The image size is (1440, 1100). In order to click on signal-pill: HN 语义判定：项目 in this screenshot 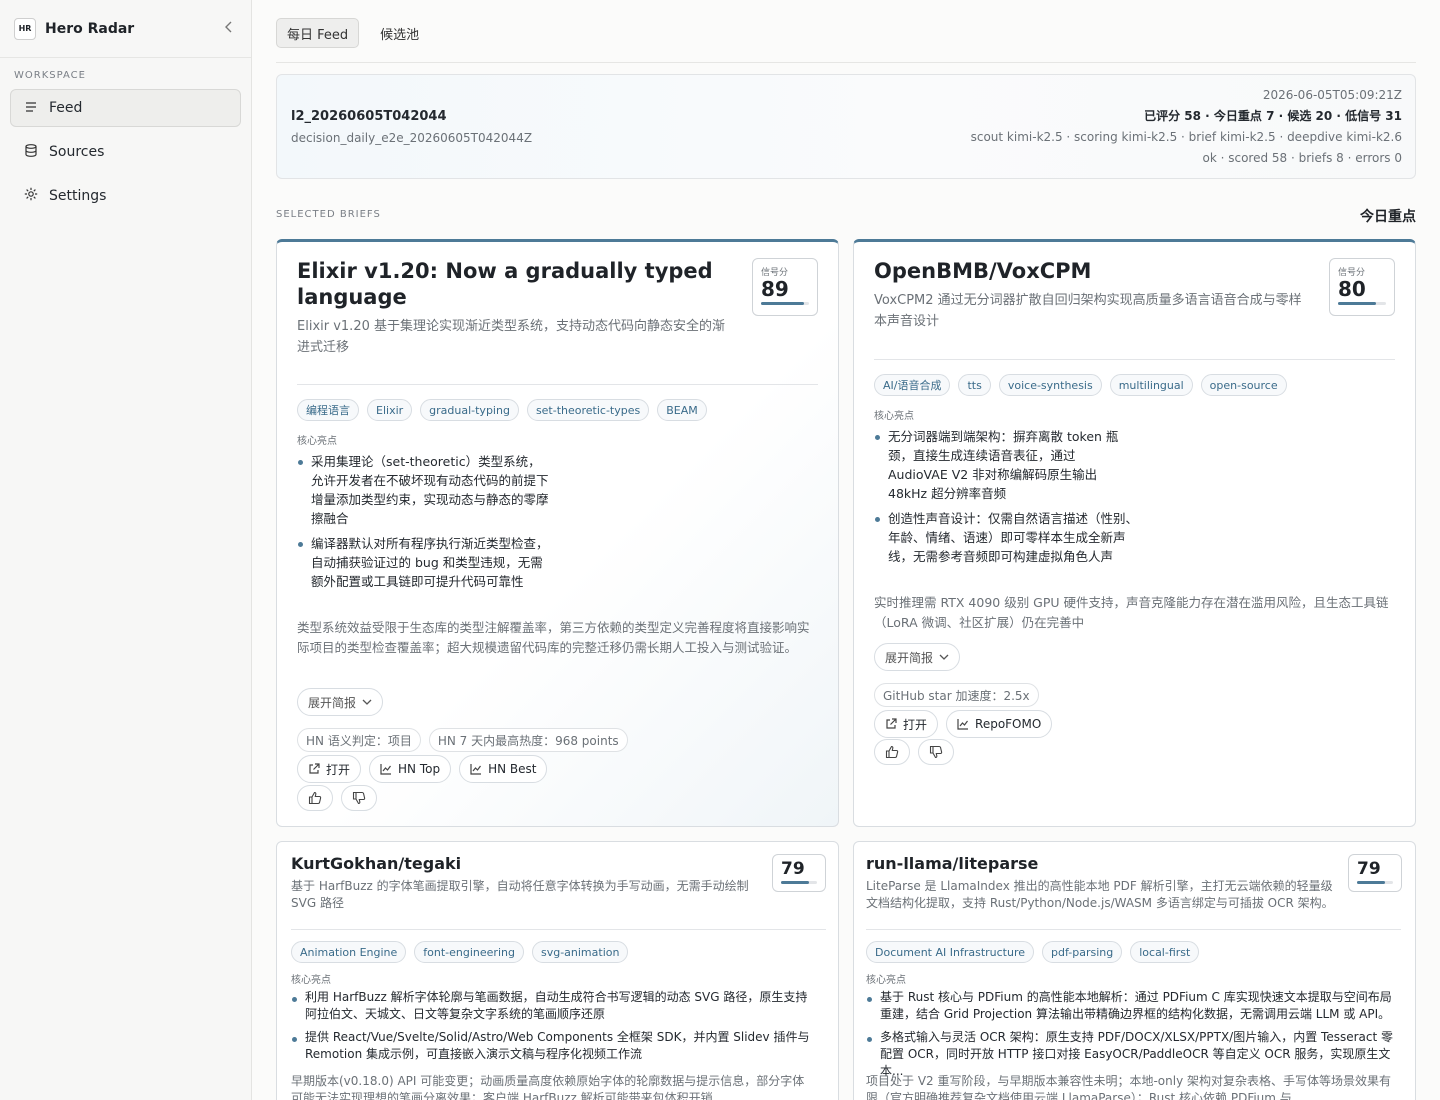, I will do `click(359, 740)`.